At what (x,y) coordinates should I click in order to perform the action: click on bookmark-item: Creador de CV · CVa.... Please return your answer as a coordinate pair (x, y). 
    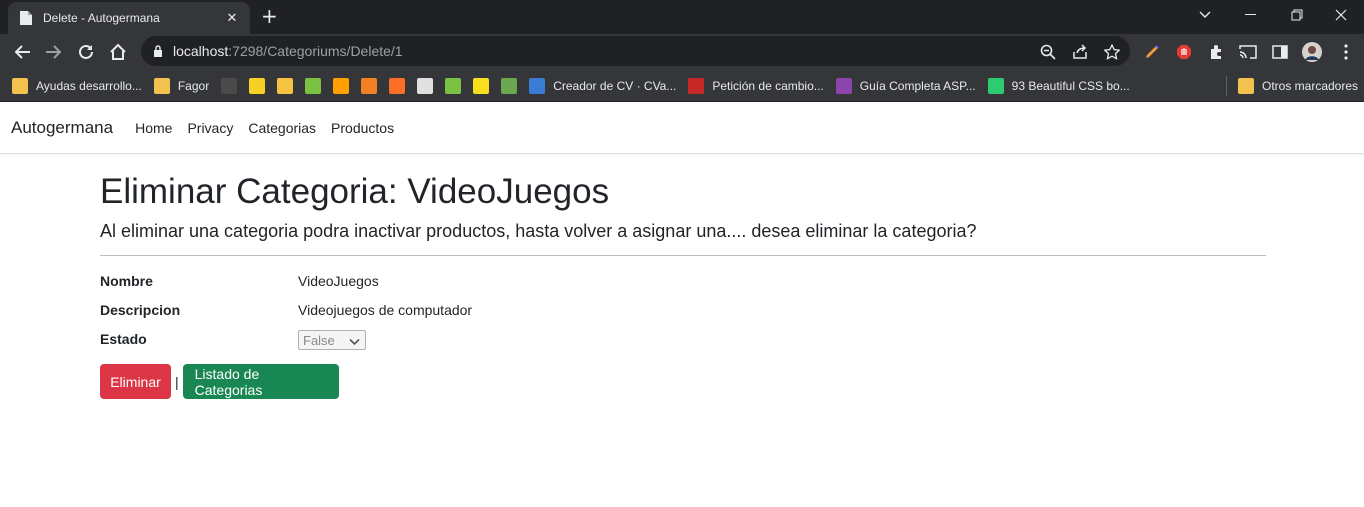
    Looking at the image, I should click on (603, 85).